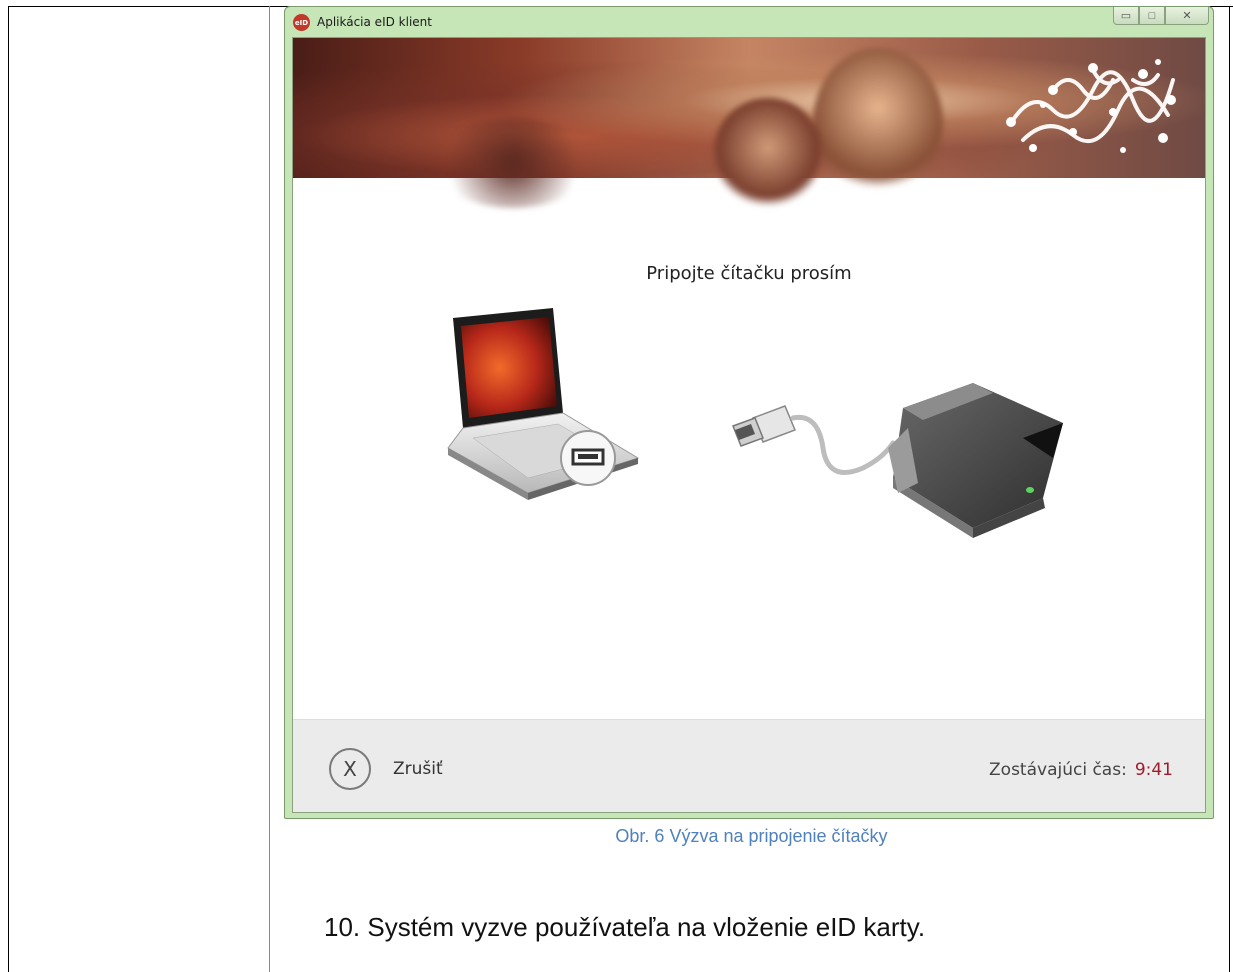  Describe the element at coordinates (751, 836) in the screenshot. I see `figure-caption: Obr. 6 Výzva na pripojenie čítačky` at that location.